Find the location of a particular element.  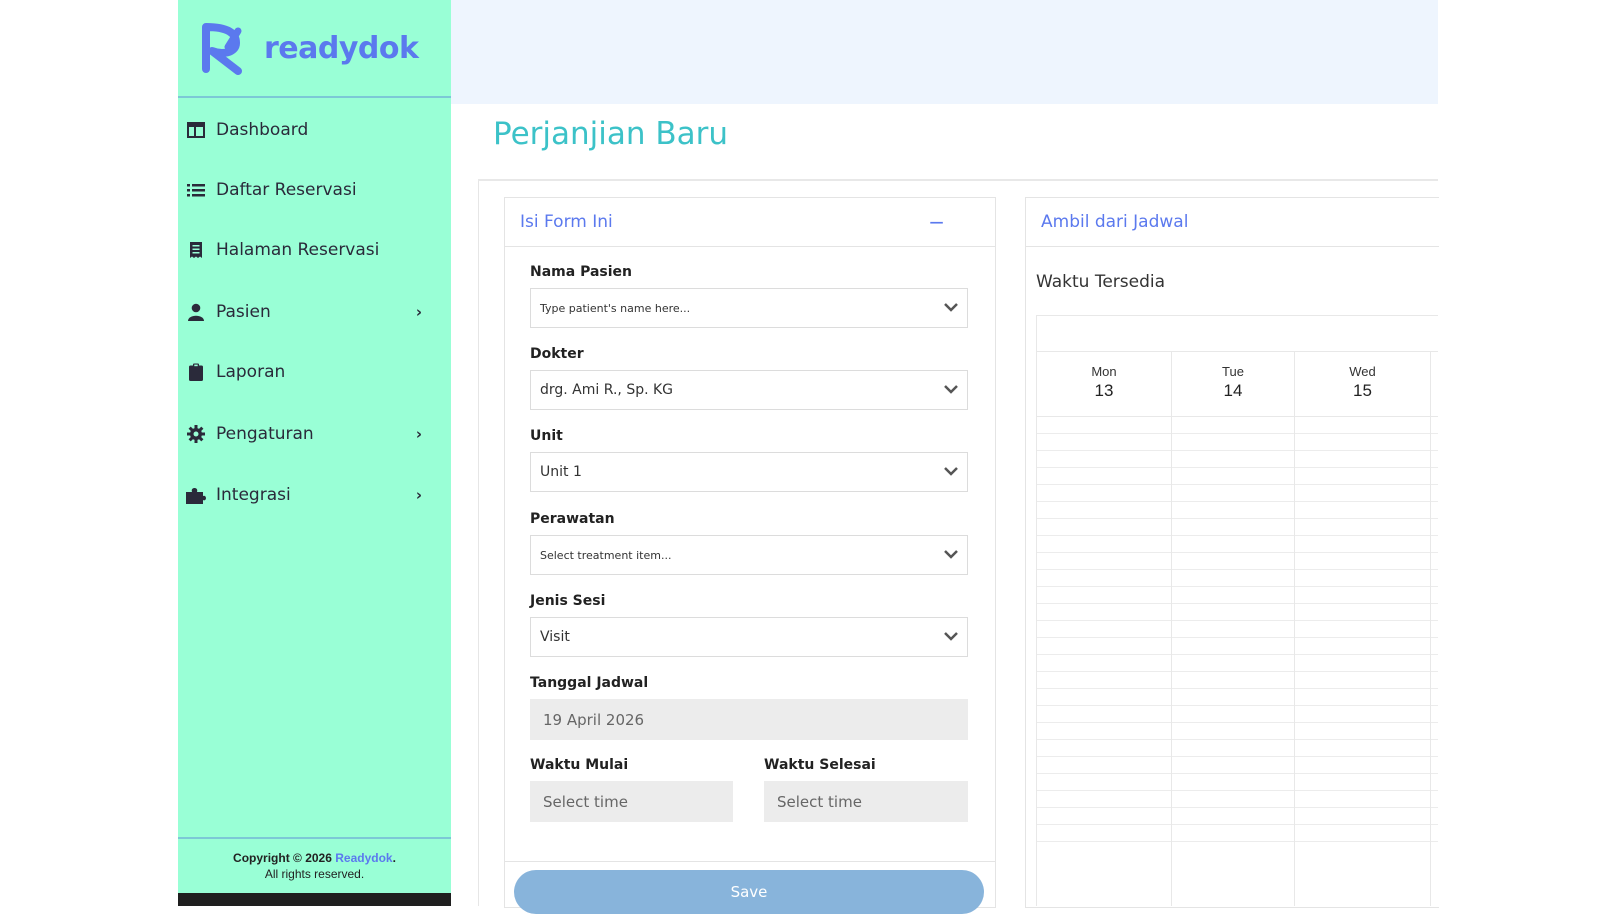

session-type-select: Visit is located at coordinates (749, 637).